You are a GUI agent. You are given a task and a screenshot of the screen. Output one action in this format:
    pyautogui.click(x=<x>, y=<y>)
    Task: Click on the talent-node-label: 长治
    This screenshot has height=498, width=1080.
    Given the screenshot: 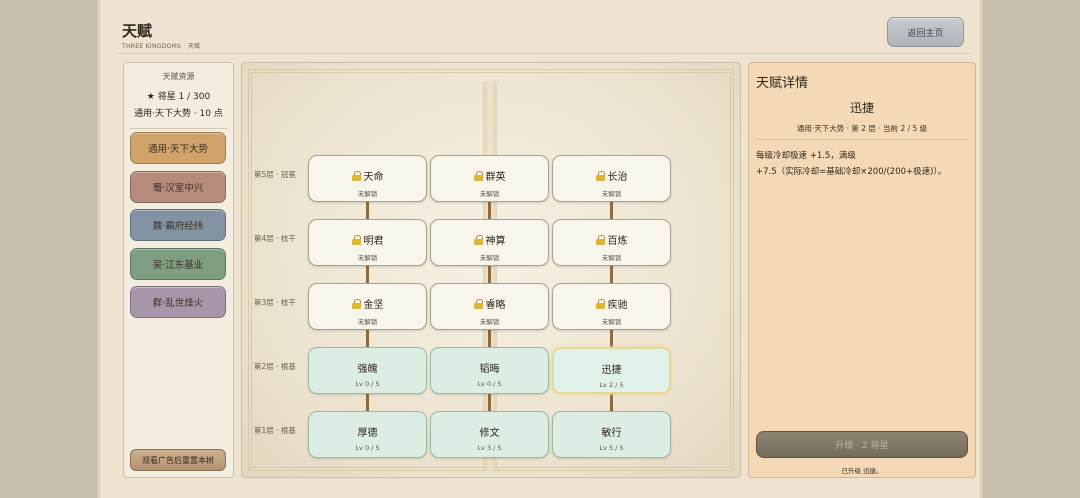 What is the action you would take?
    pyautogui.click(x=617, y=177)
    